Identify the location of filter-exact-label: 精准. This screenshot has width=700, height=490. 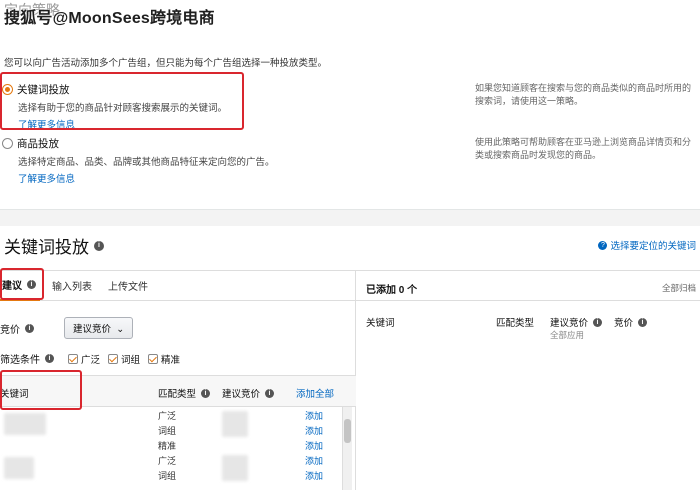
(171, 360).